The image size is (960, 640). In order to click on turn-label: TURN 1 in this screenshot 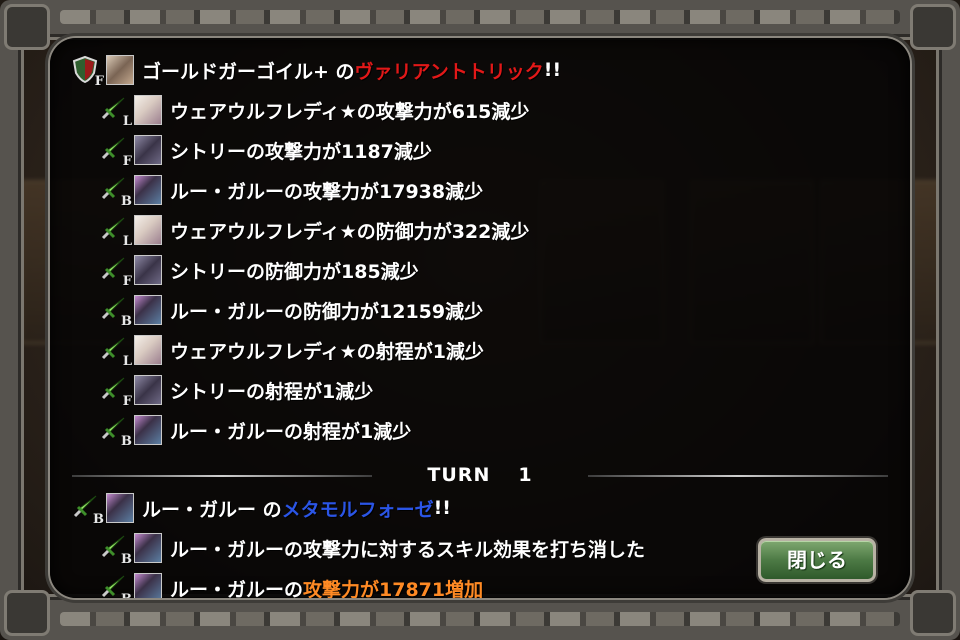, I will do `click(480, 475)`.